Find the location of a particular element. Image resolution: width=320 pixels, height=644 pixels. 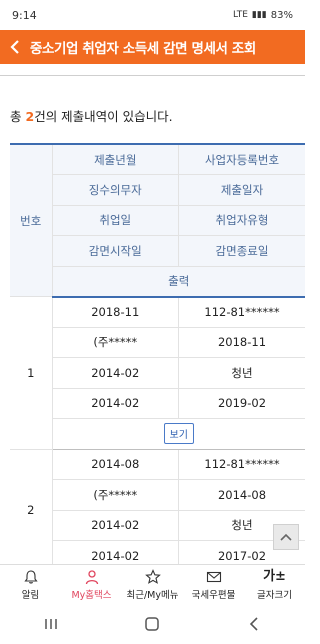

divider is located at coordinates (152, 70).